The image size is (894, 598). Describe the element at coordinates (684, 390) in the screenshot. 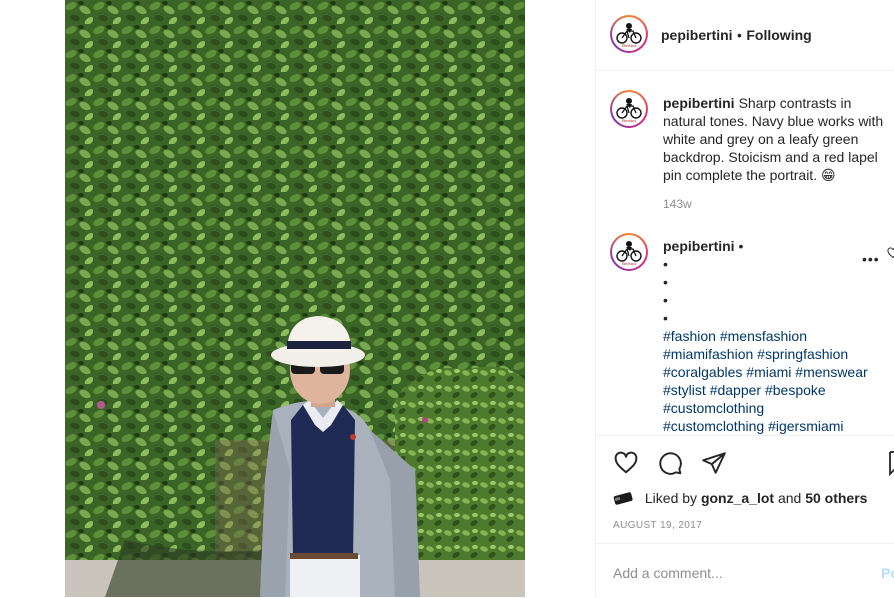

I see `hashtag-link: #stylist` at that location.